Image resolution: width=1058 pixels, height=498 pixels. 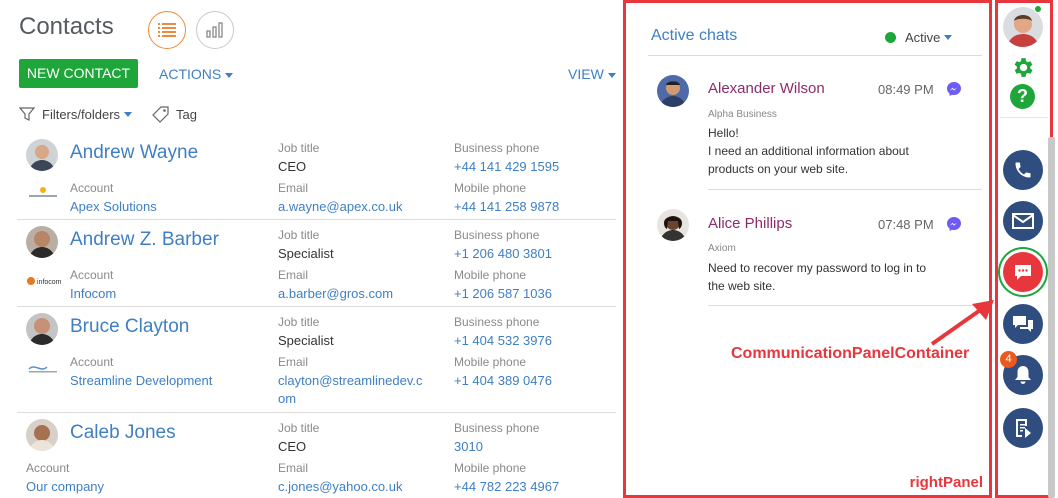 I want to click on email-link: a.barber@gros.com, so click(x=335, y=293).